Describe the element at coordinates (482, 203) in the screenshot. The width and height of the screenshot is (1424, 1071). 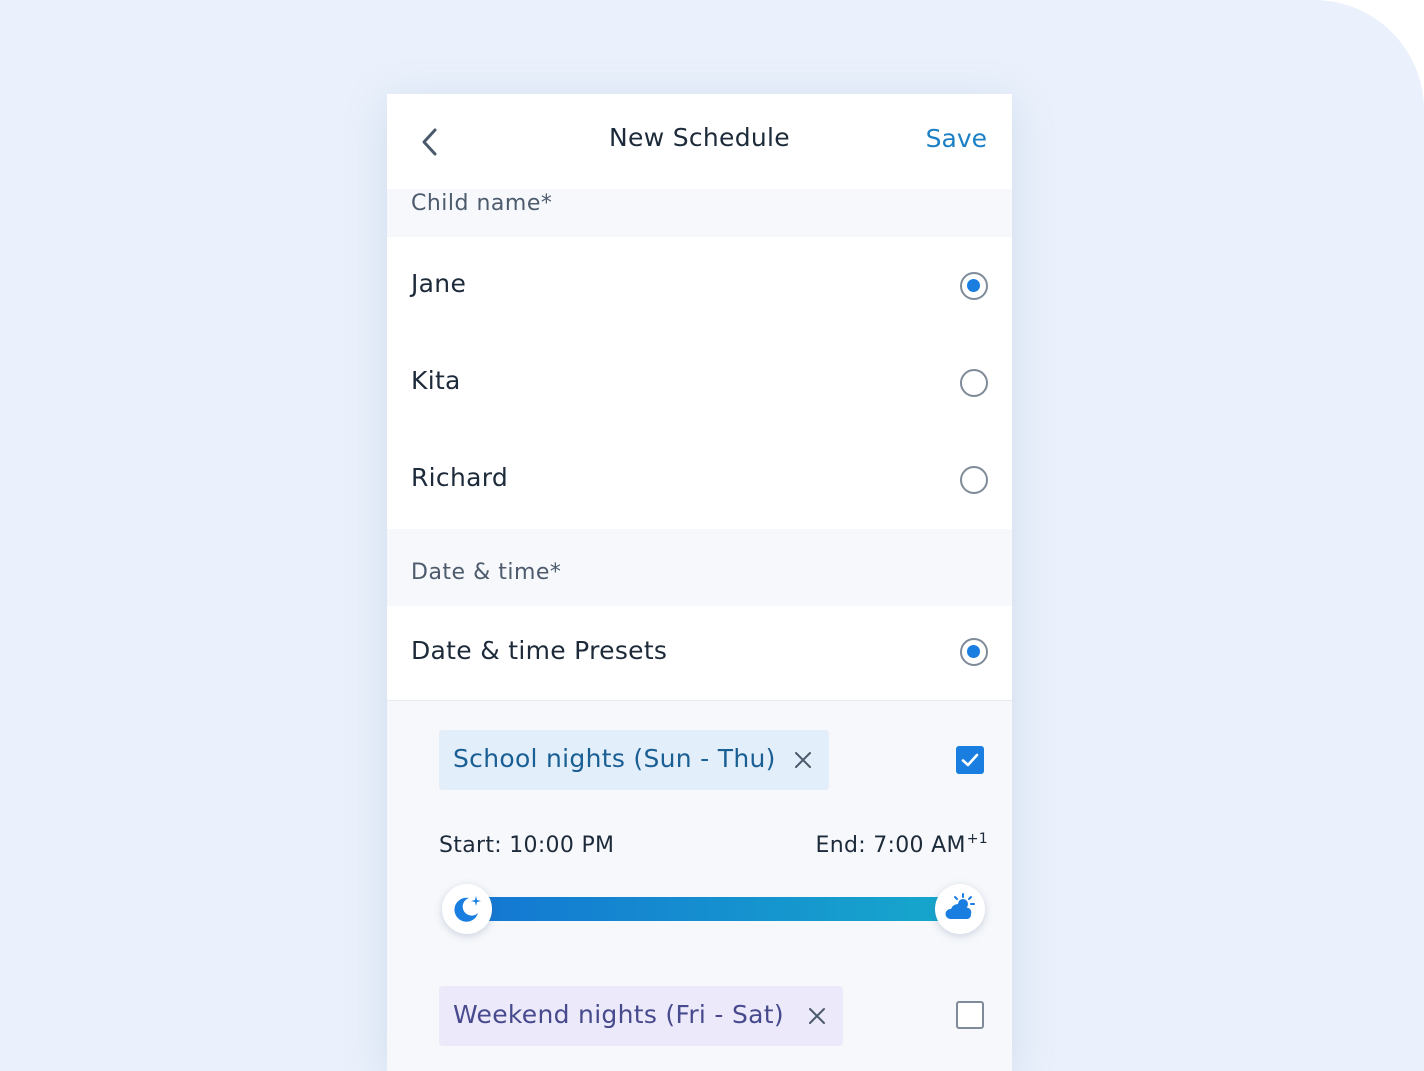
I see `child-name-label: Child name*` at that location.